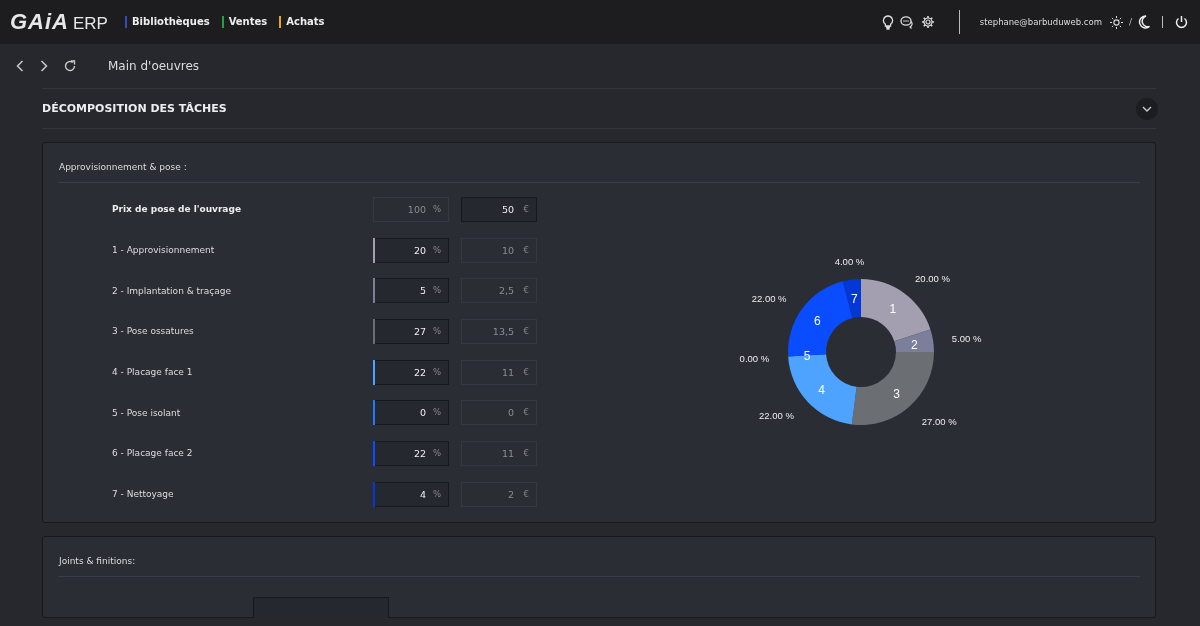  I want to click on power-icon, so click(1181, 22).